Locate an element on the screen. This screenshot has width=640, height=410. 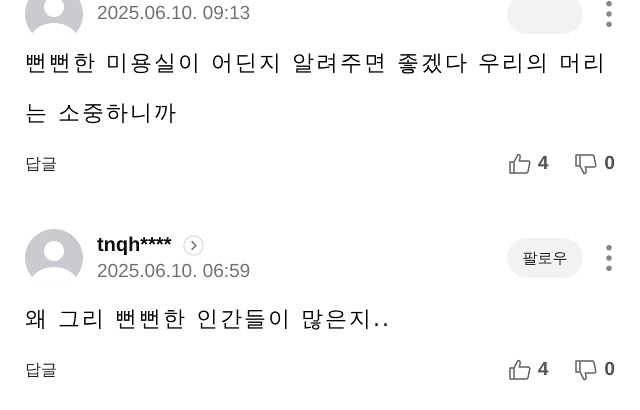
comment-date: 2025.06.10. 09:13 is located at coordinates (174, 14).